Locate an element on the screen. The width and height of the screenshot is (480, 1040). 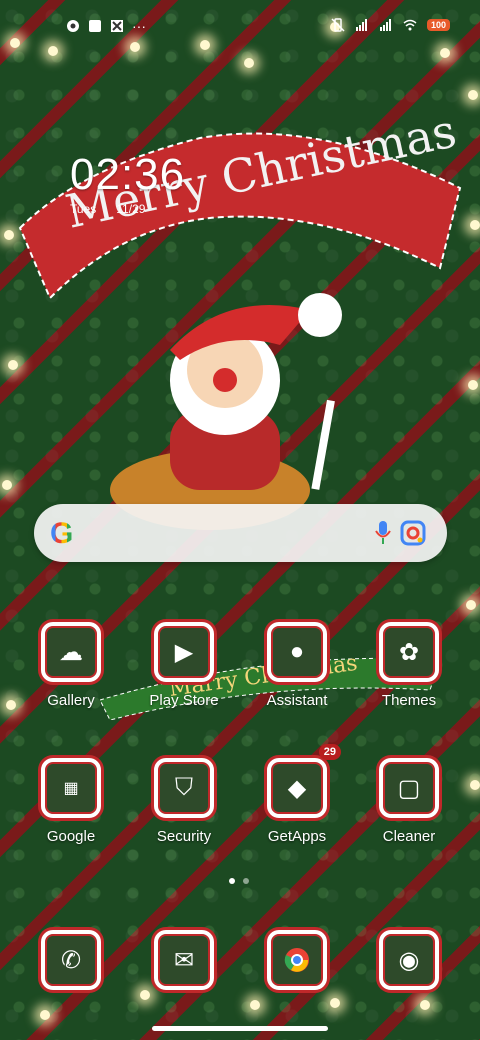
clock-time: 02:36 is located at coordinates (128, 174).